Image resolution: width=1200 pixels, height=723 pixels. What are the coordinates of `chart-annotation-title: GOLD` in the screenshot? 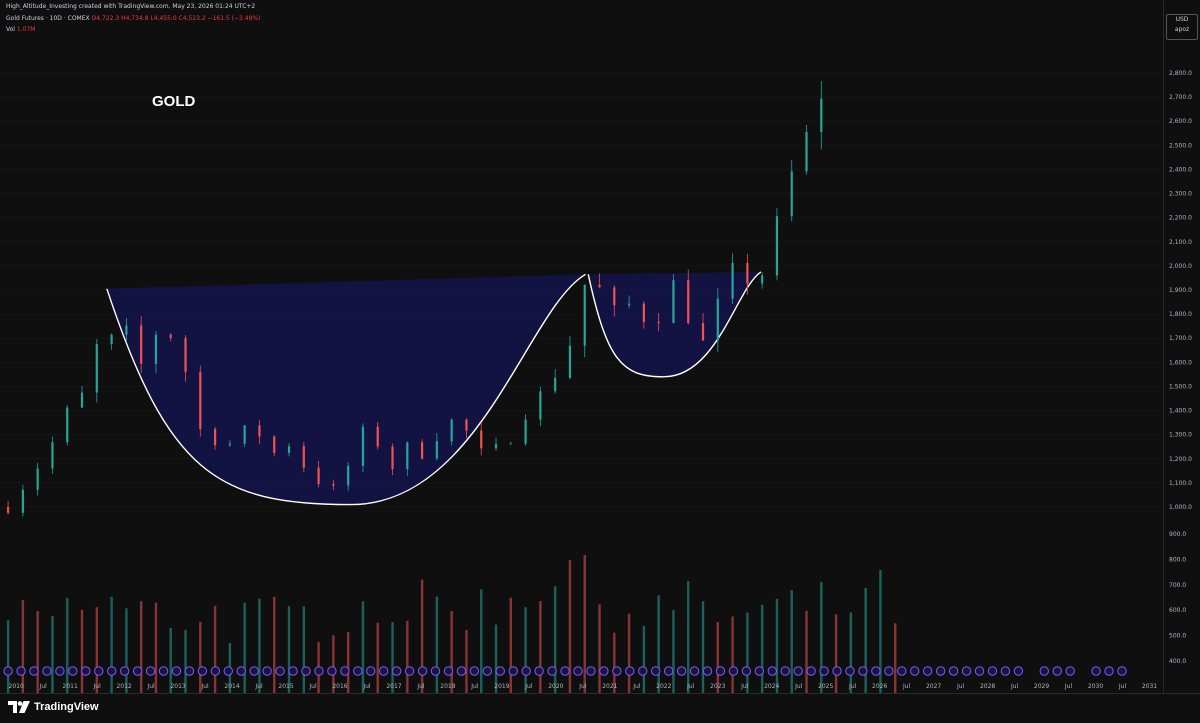 It's located at (173, 101).